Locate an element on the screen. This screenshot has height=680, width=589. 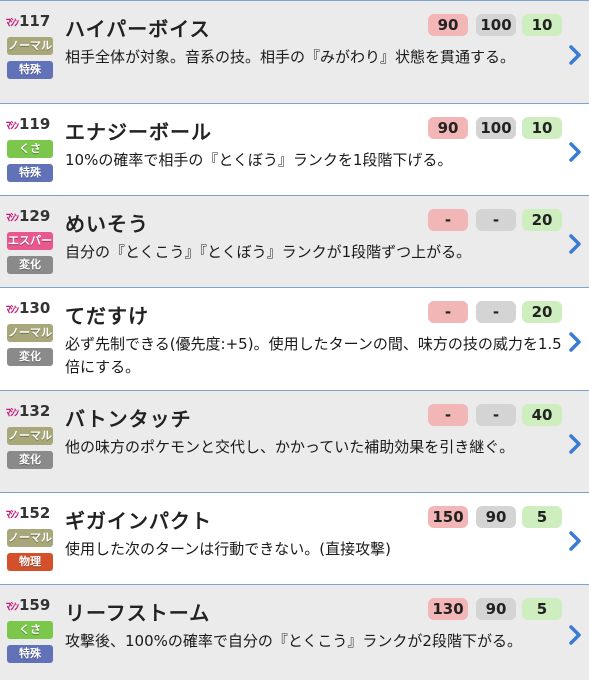
move-description: 相手全体が対象。音系の技。相手の『みがわり』状態を貫通する。 is located at coordinates (290, 57).